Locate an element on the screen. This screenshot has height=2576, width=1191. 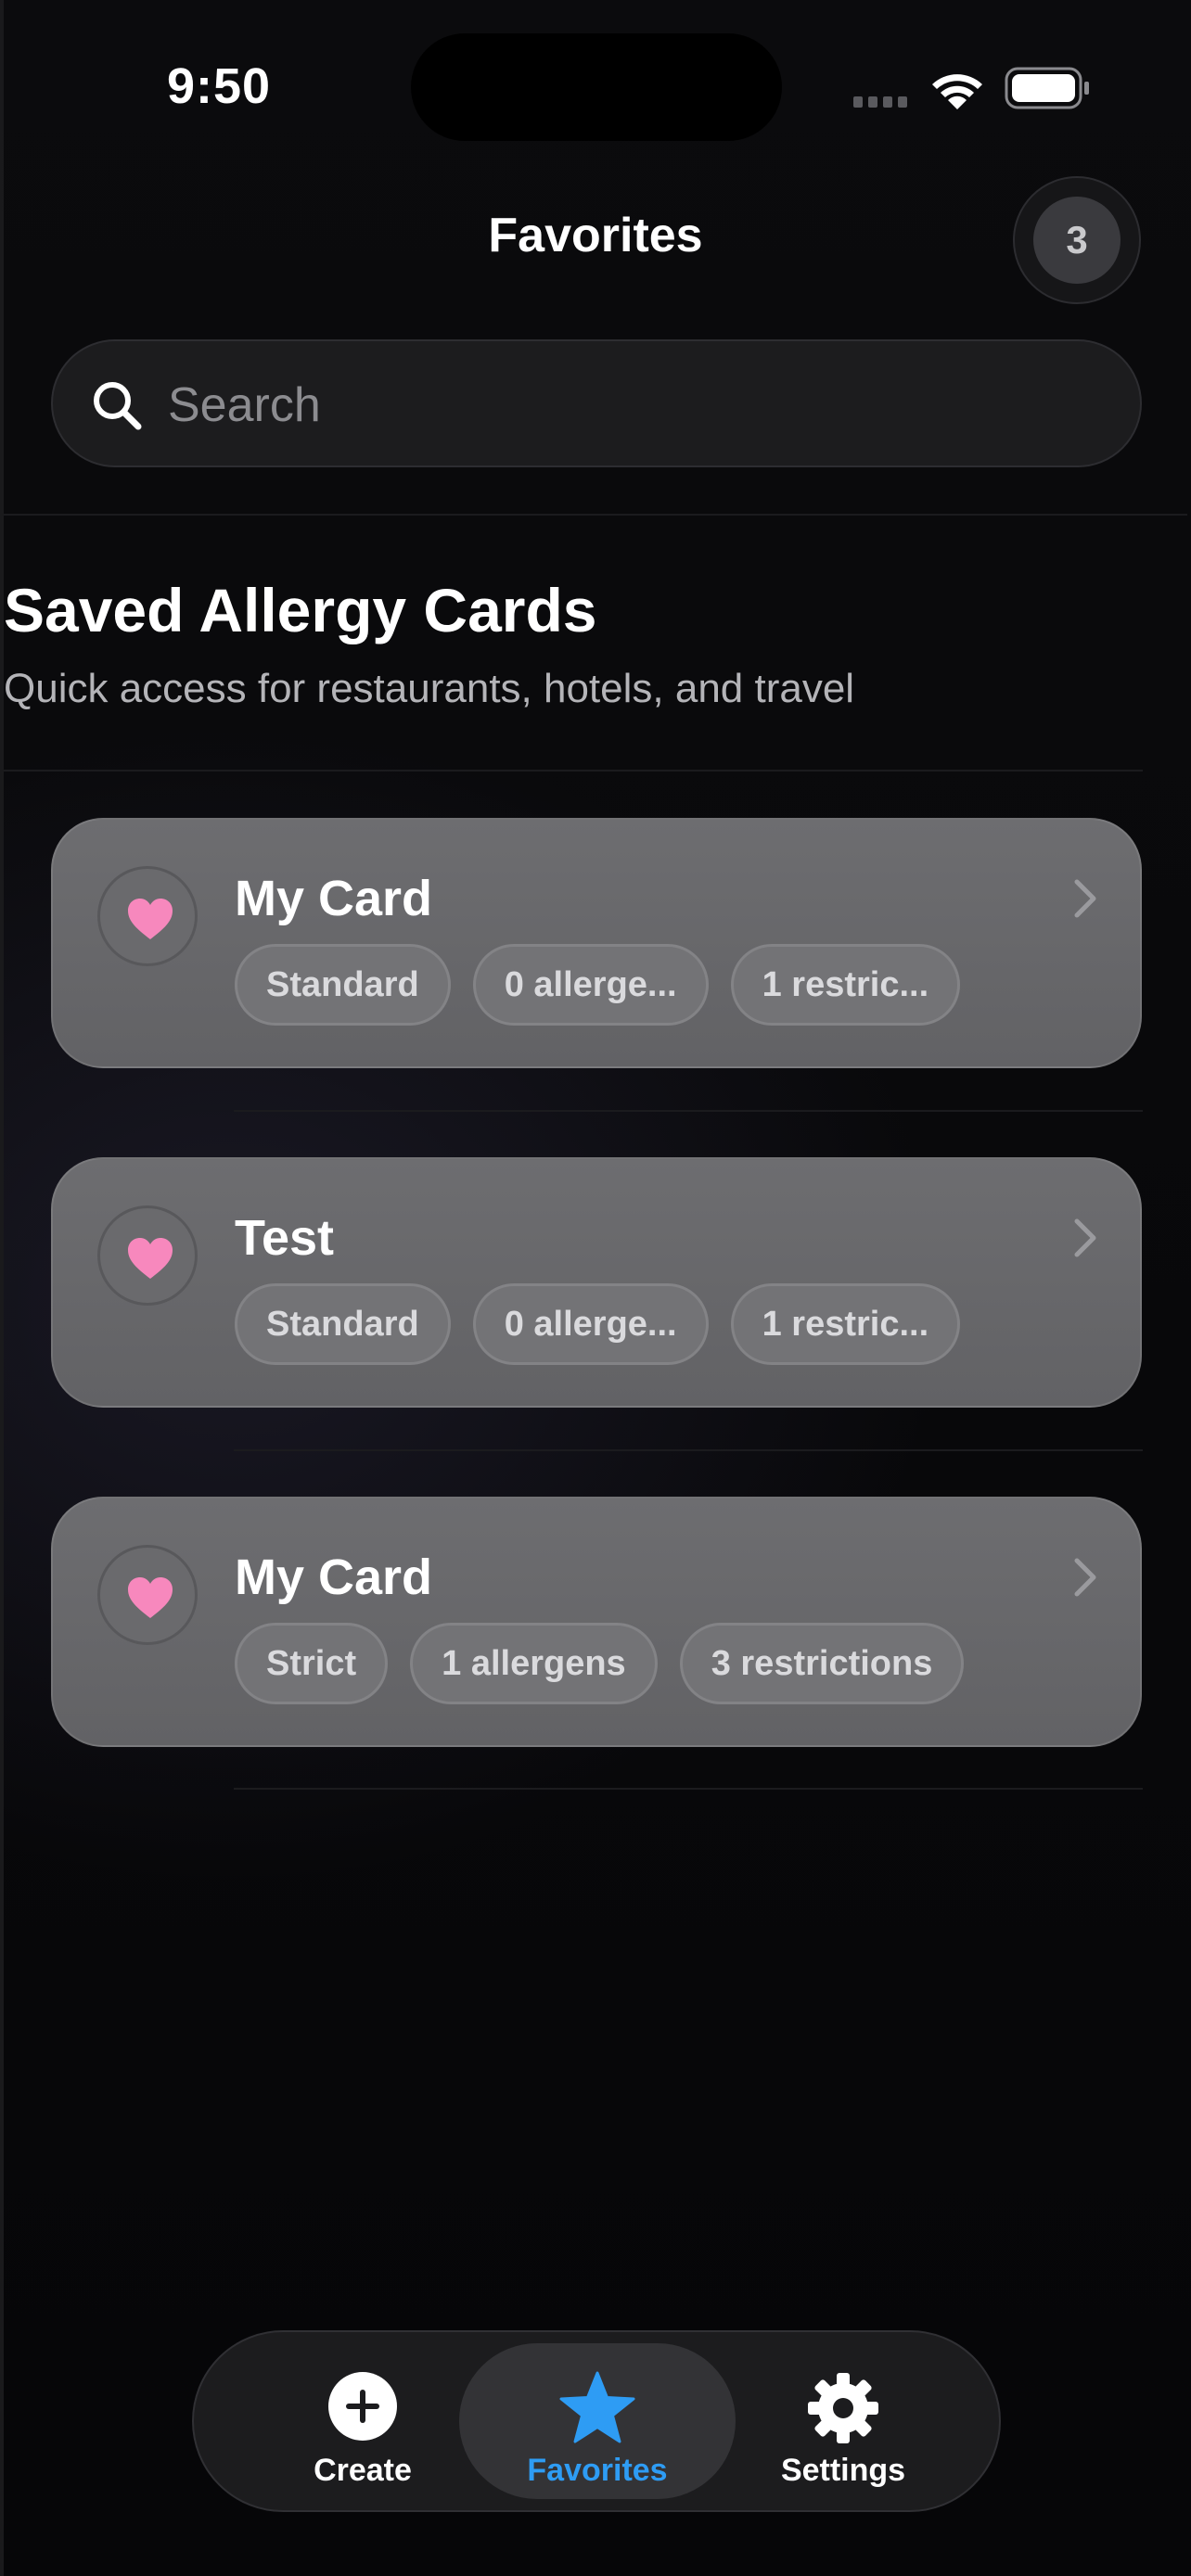
tab-create: Create is located at coordinates (362, 2421).